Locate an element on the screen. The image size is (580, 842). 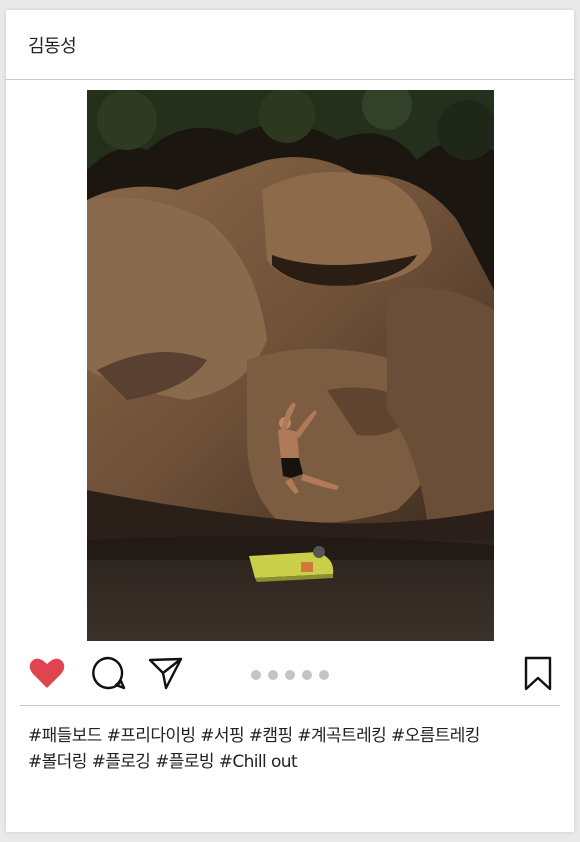
username: 김동성 is located at coordinates (52, 45).